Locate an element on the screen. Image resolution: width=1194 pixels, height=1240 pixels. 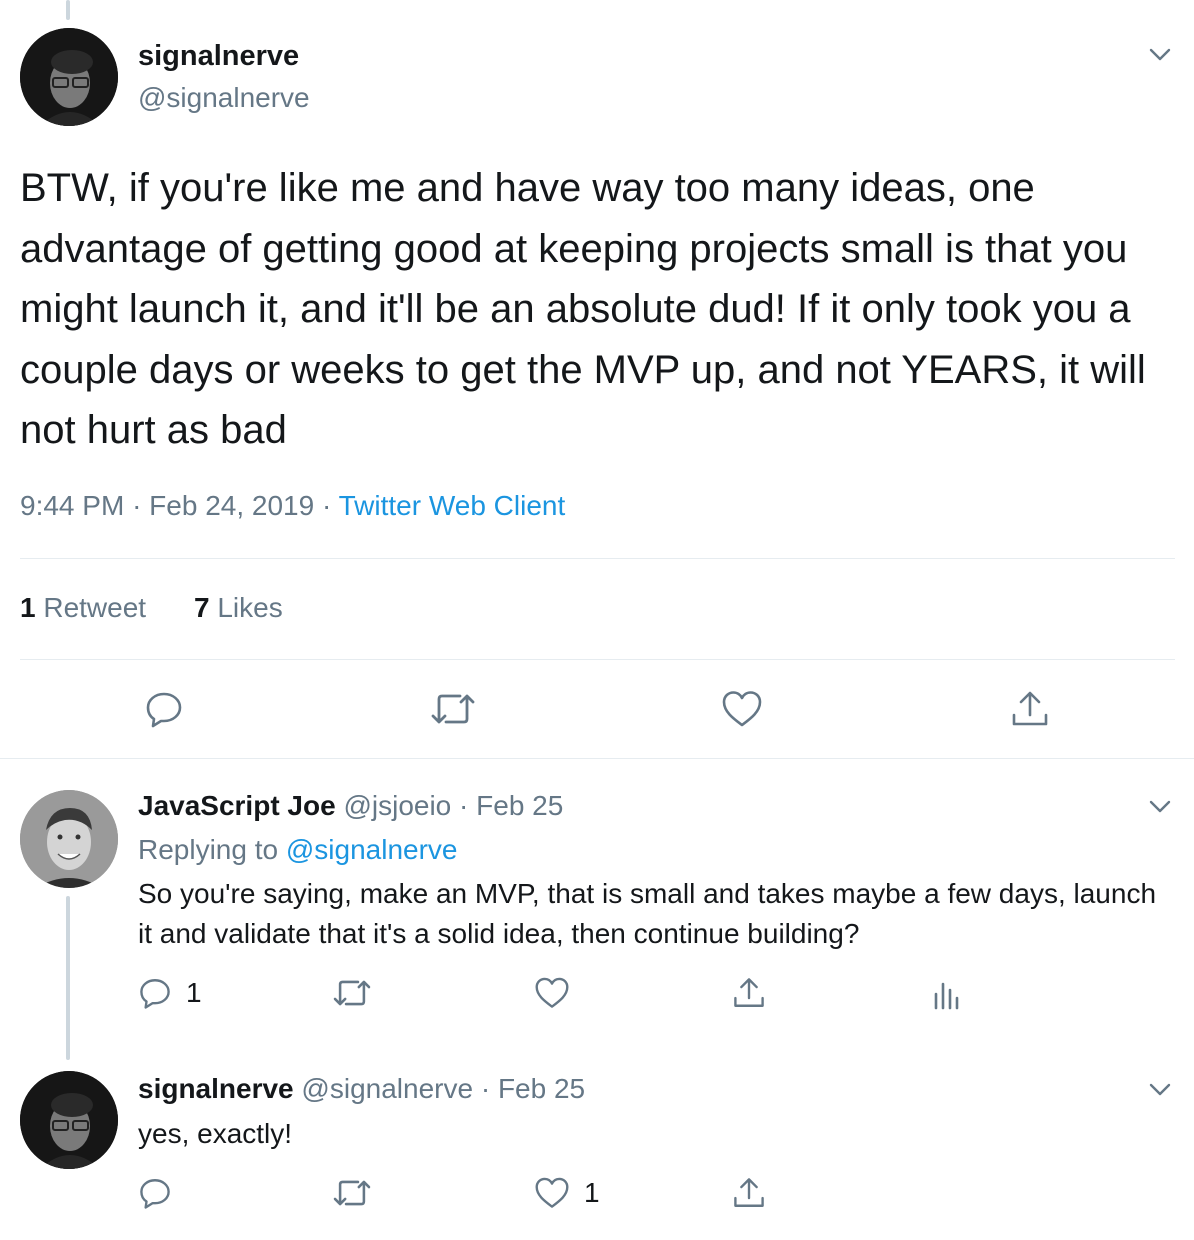
reply-header: signalnerve @signalnerve · Feb 25 is located at coordinates (361, 1089).